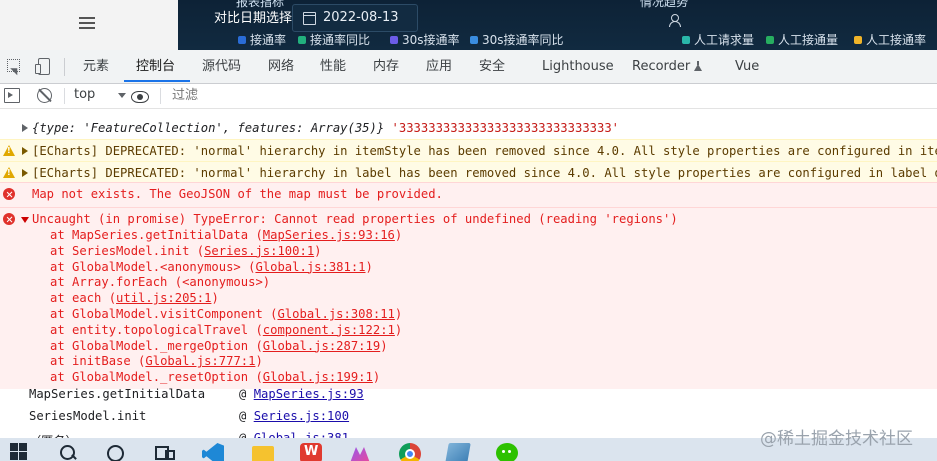 The image size is (937, 461). Describe the element at coordinates (25, 220) in the screenshot. I see `collapse-arrow-icon` at that location.